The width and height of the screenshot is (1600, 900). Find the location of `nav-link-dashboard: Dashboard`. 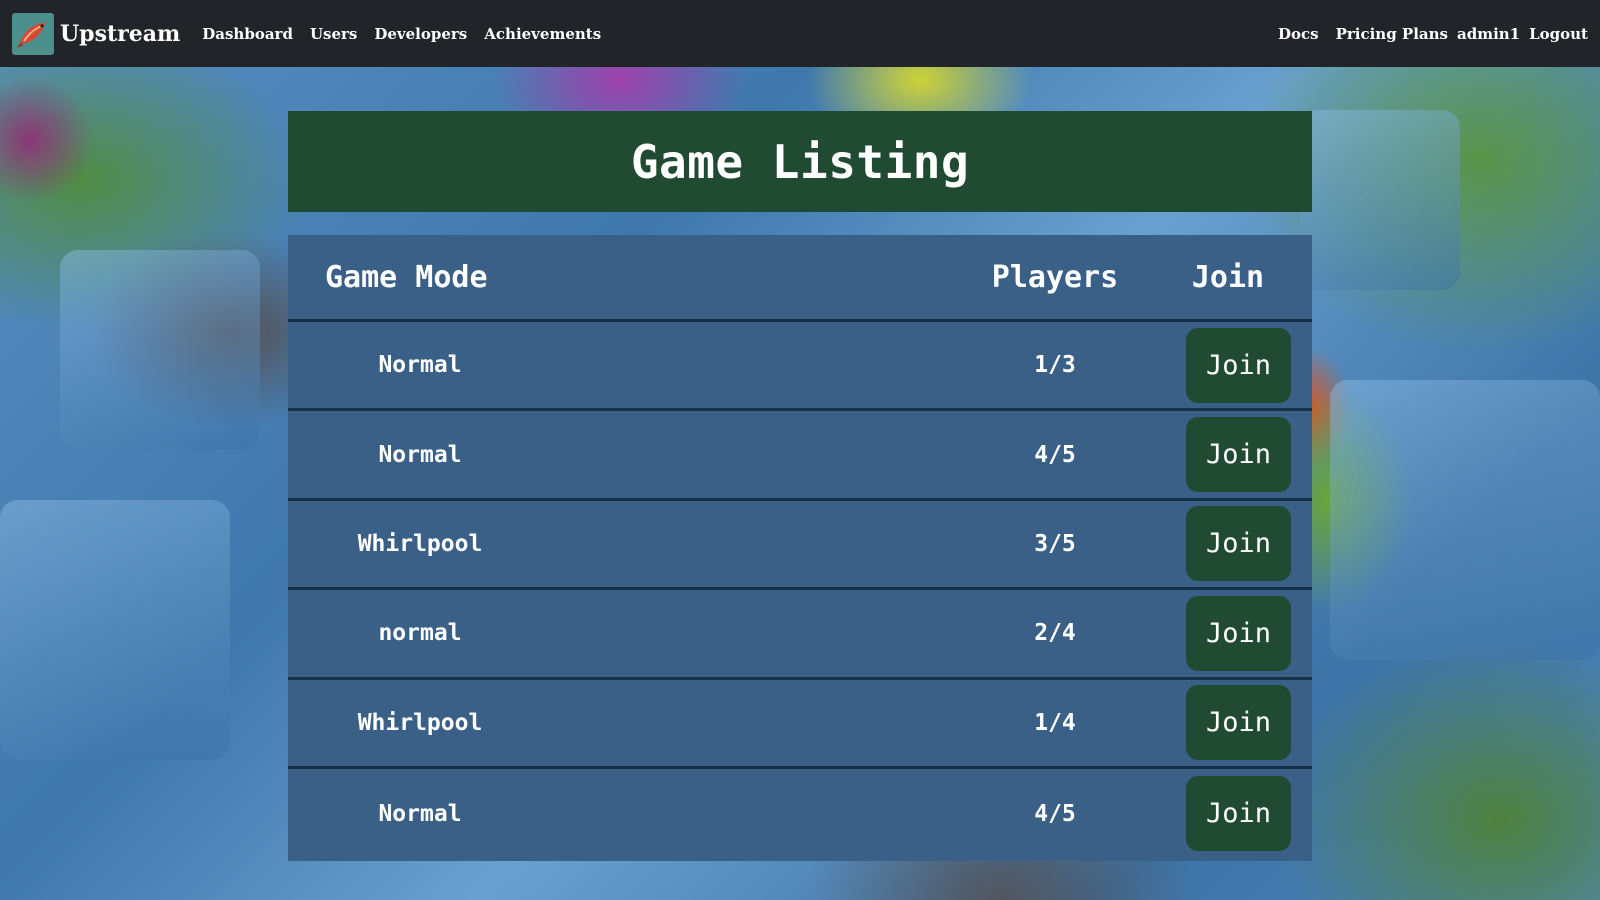

nav-link-dashboard: Dashboard is located at coordinates (247, 34).